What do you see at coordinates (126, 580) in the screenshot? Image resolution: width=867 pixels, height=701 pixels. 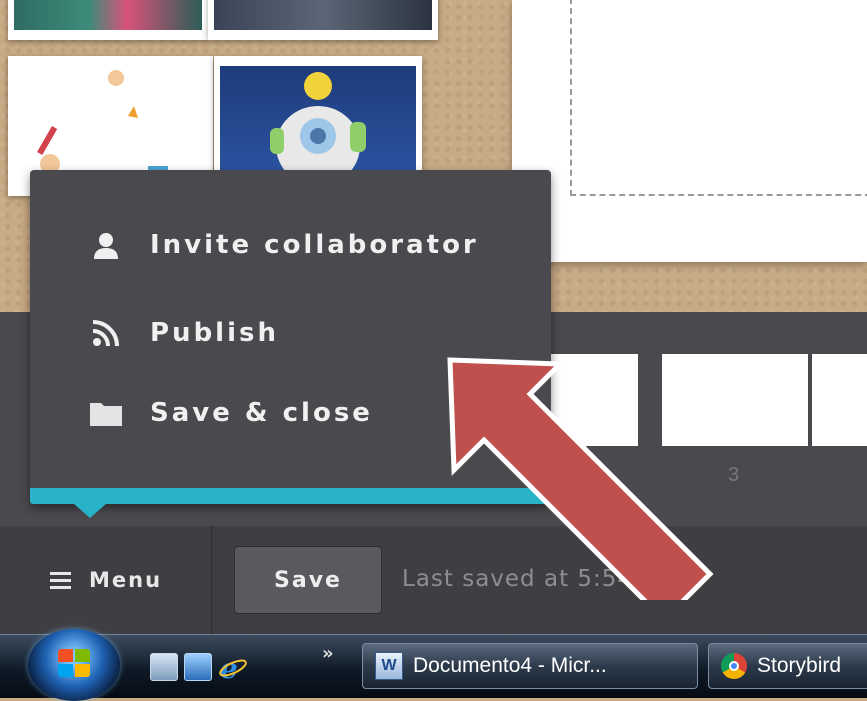 I see `menu-label: Menu` at bounding box center [126, 580].